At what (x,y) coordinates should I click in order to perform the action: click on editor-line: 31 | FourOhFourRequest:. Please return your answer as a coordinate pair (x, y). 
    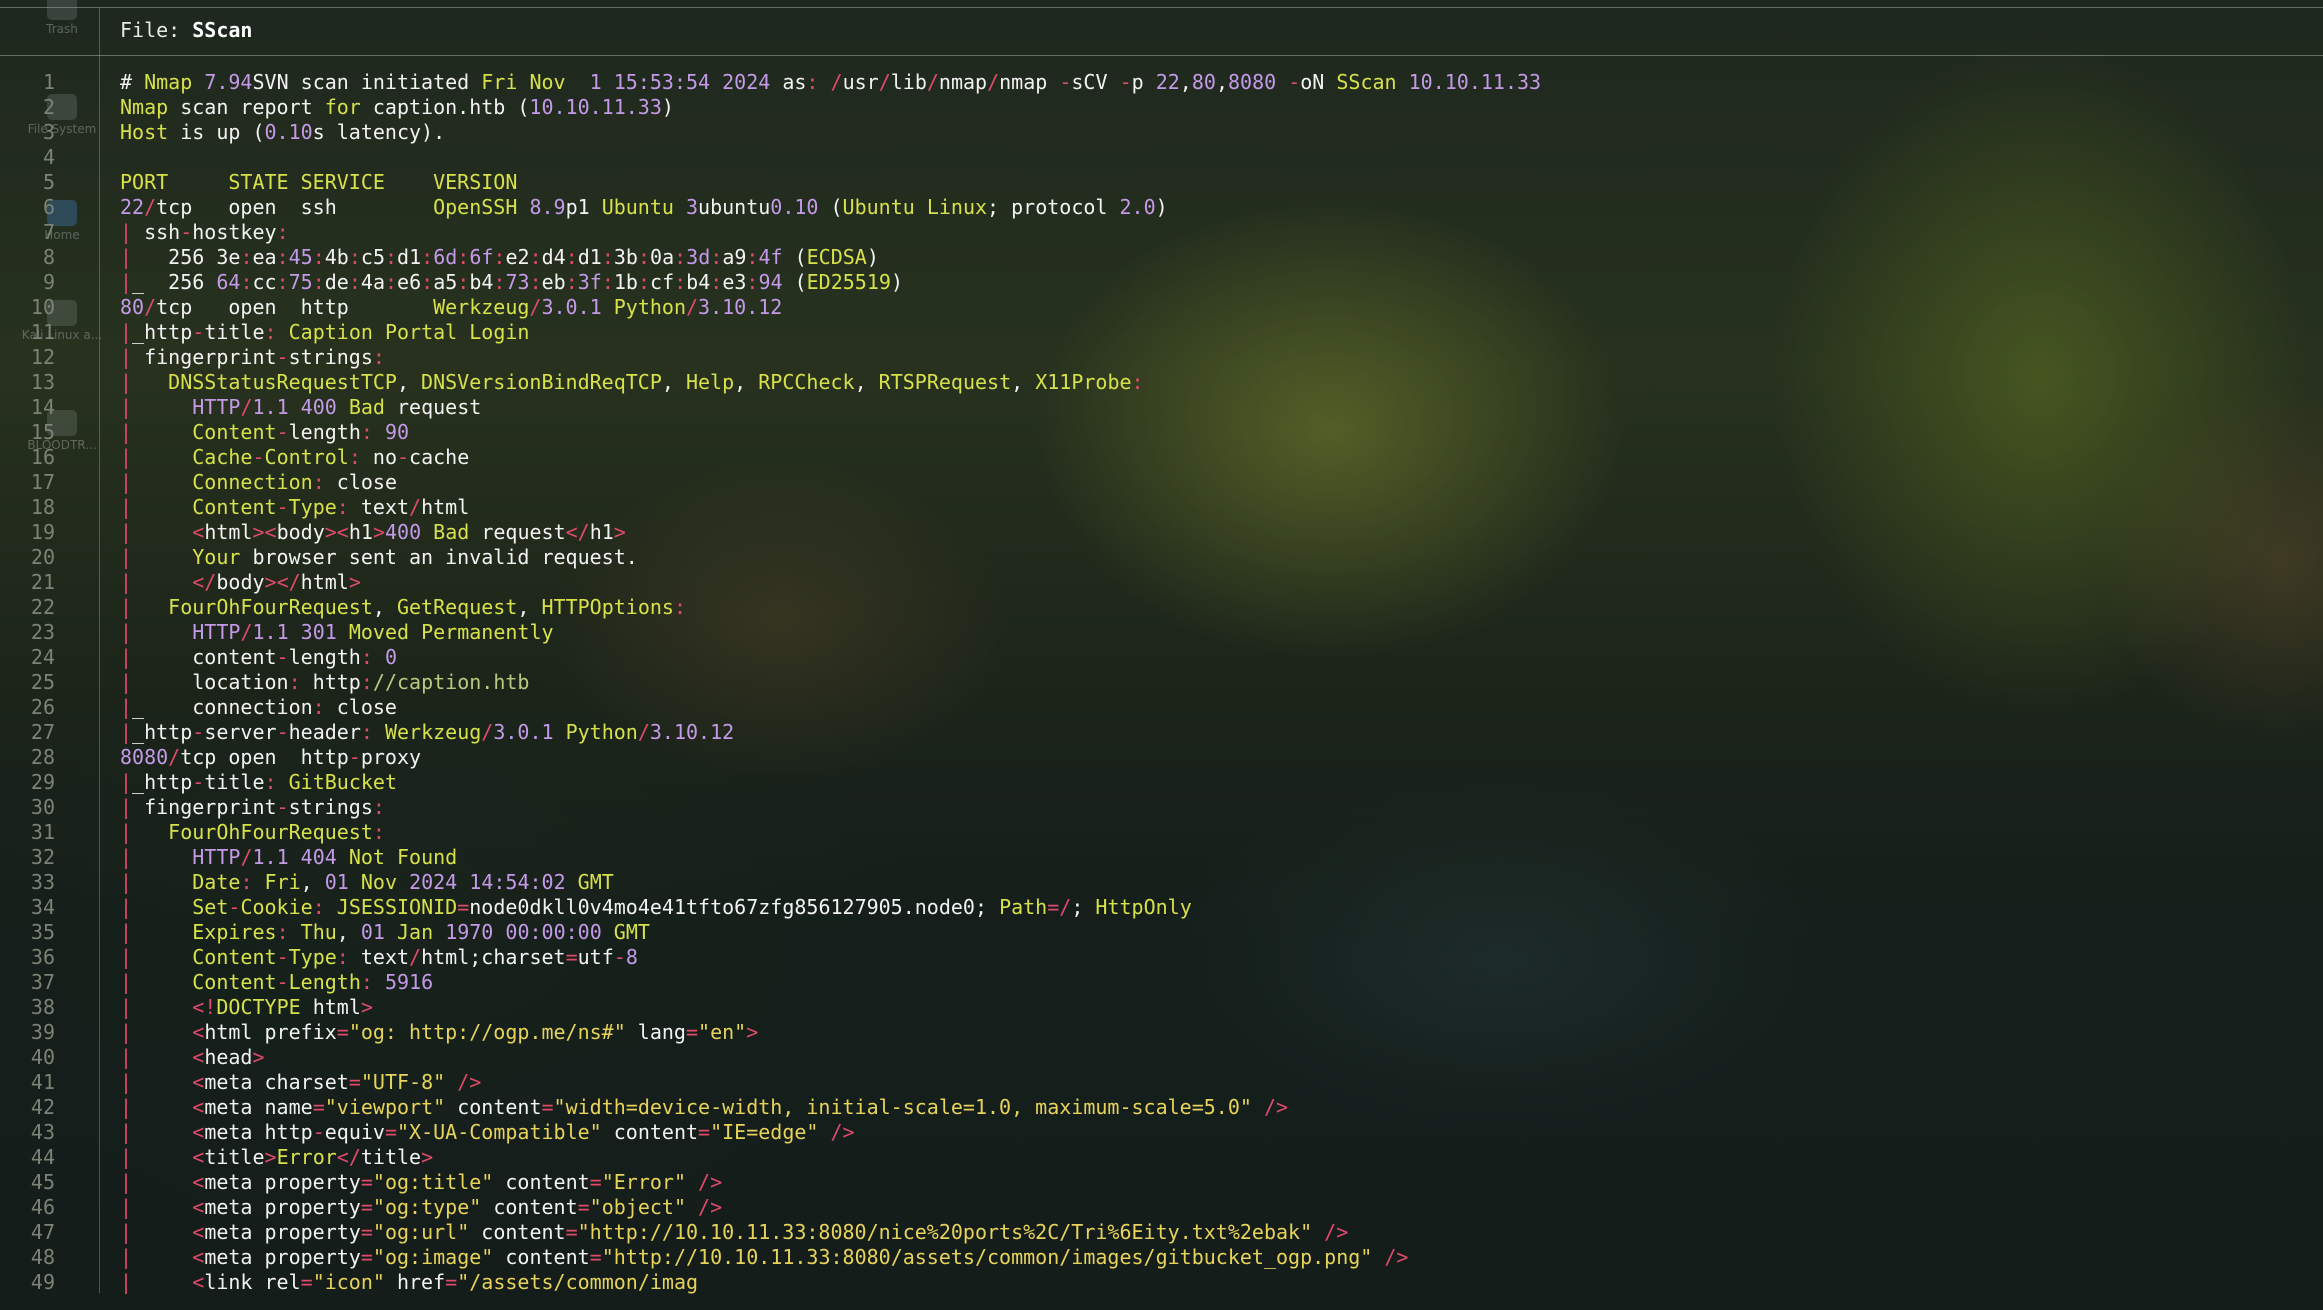
    Looking at the image, I should click on (1161, 832).